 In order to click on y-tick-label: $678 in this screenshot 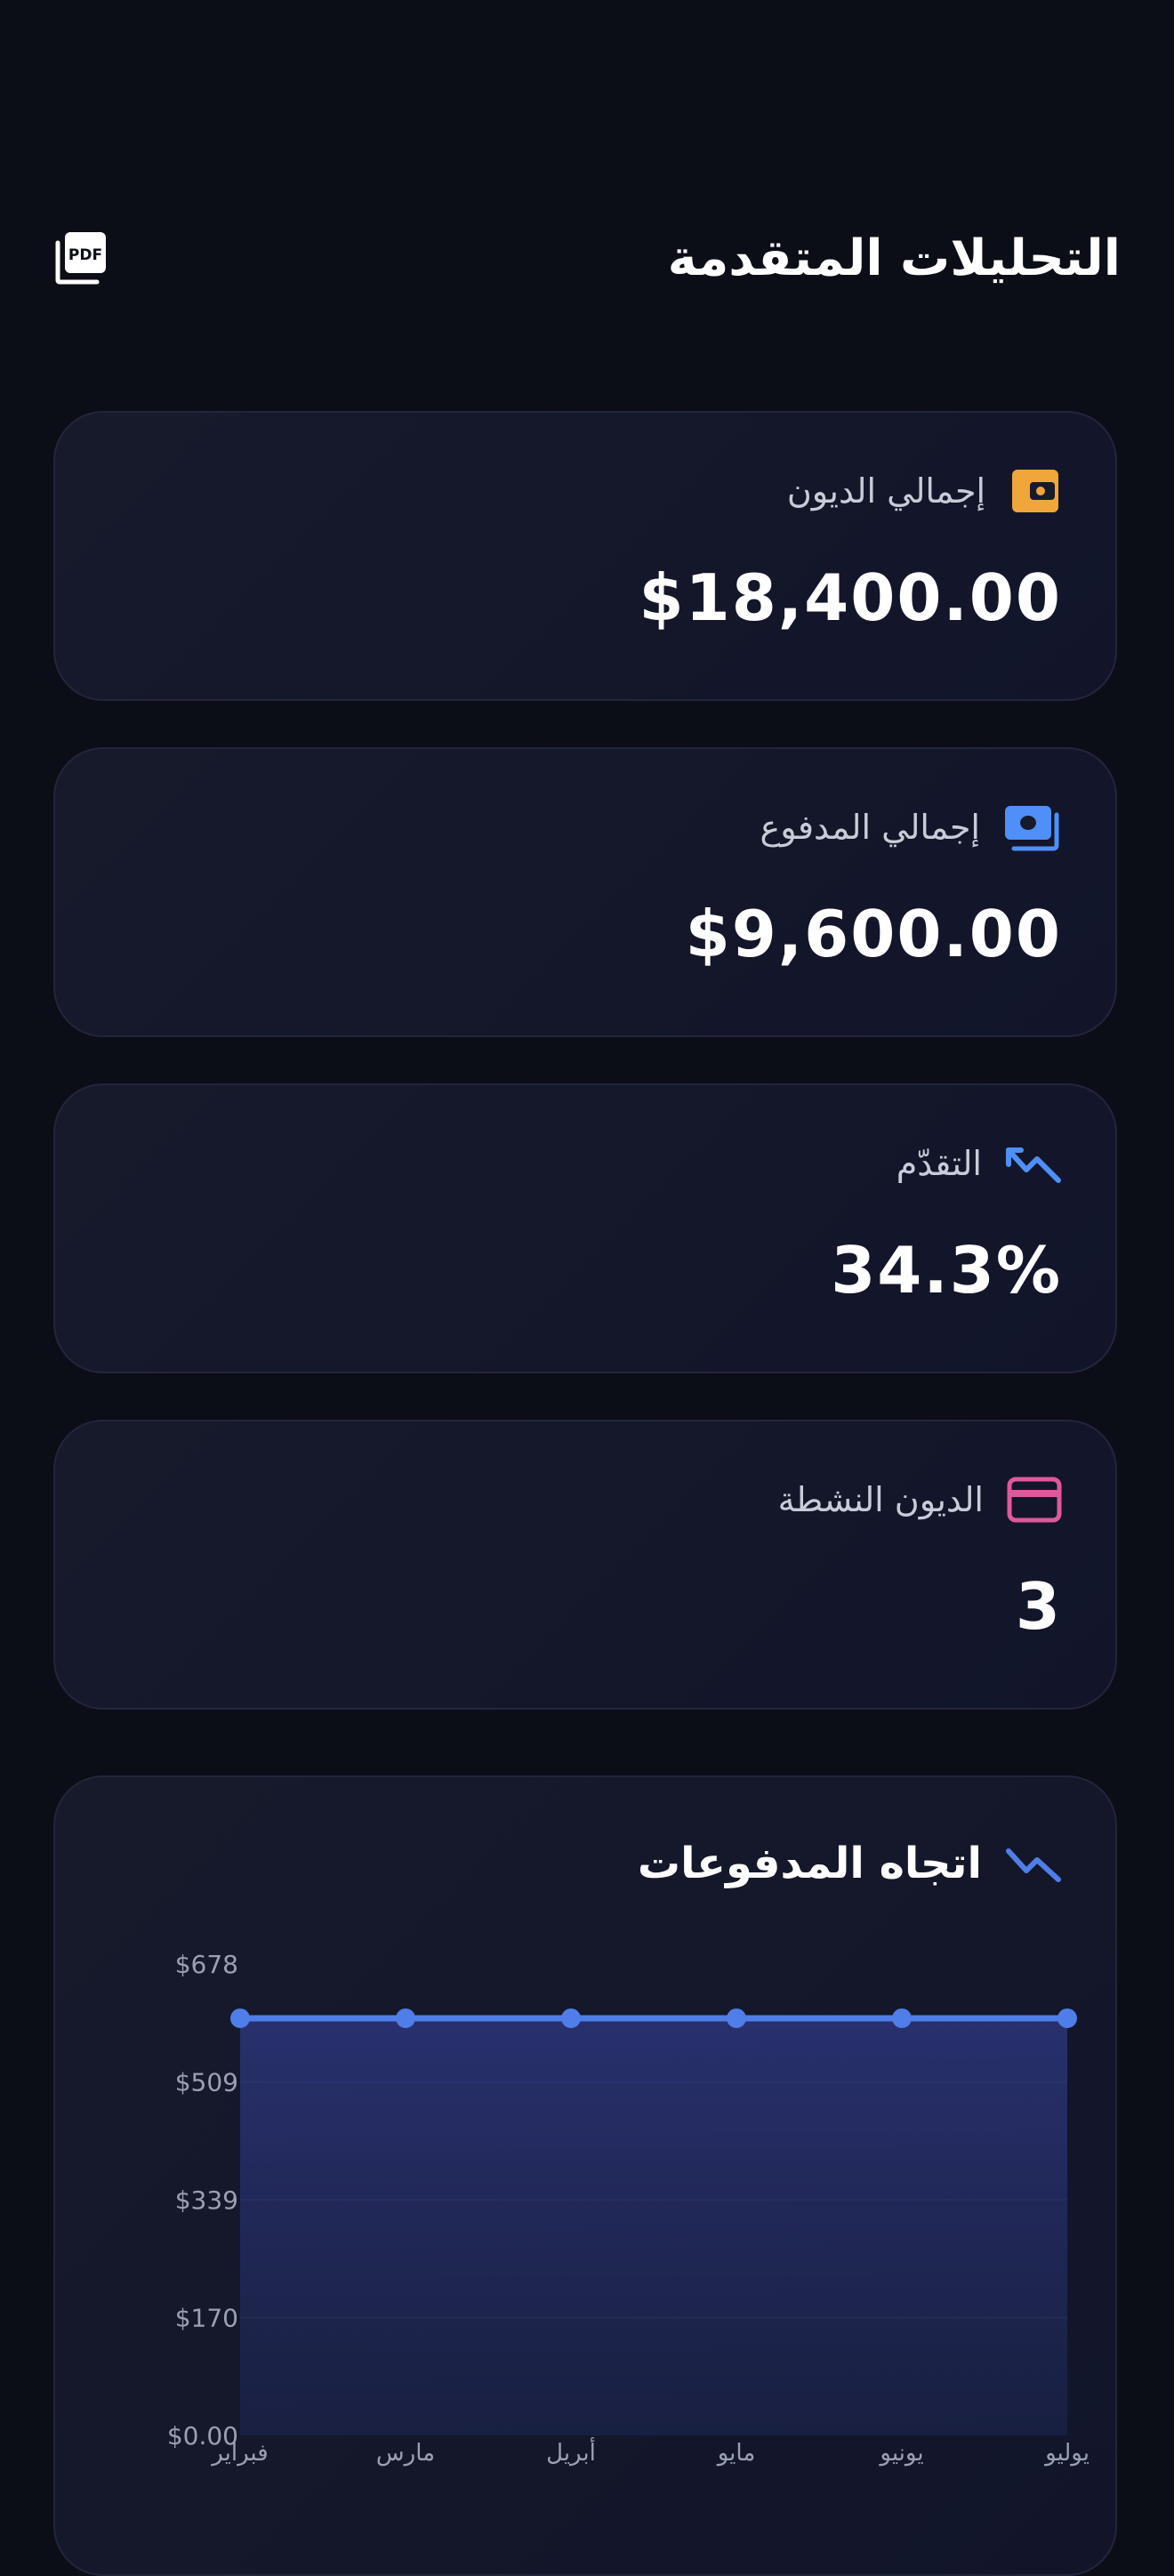, I will do `click(206, 1964)`.